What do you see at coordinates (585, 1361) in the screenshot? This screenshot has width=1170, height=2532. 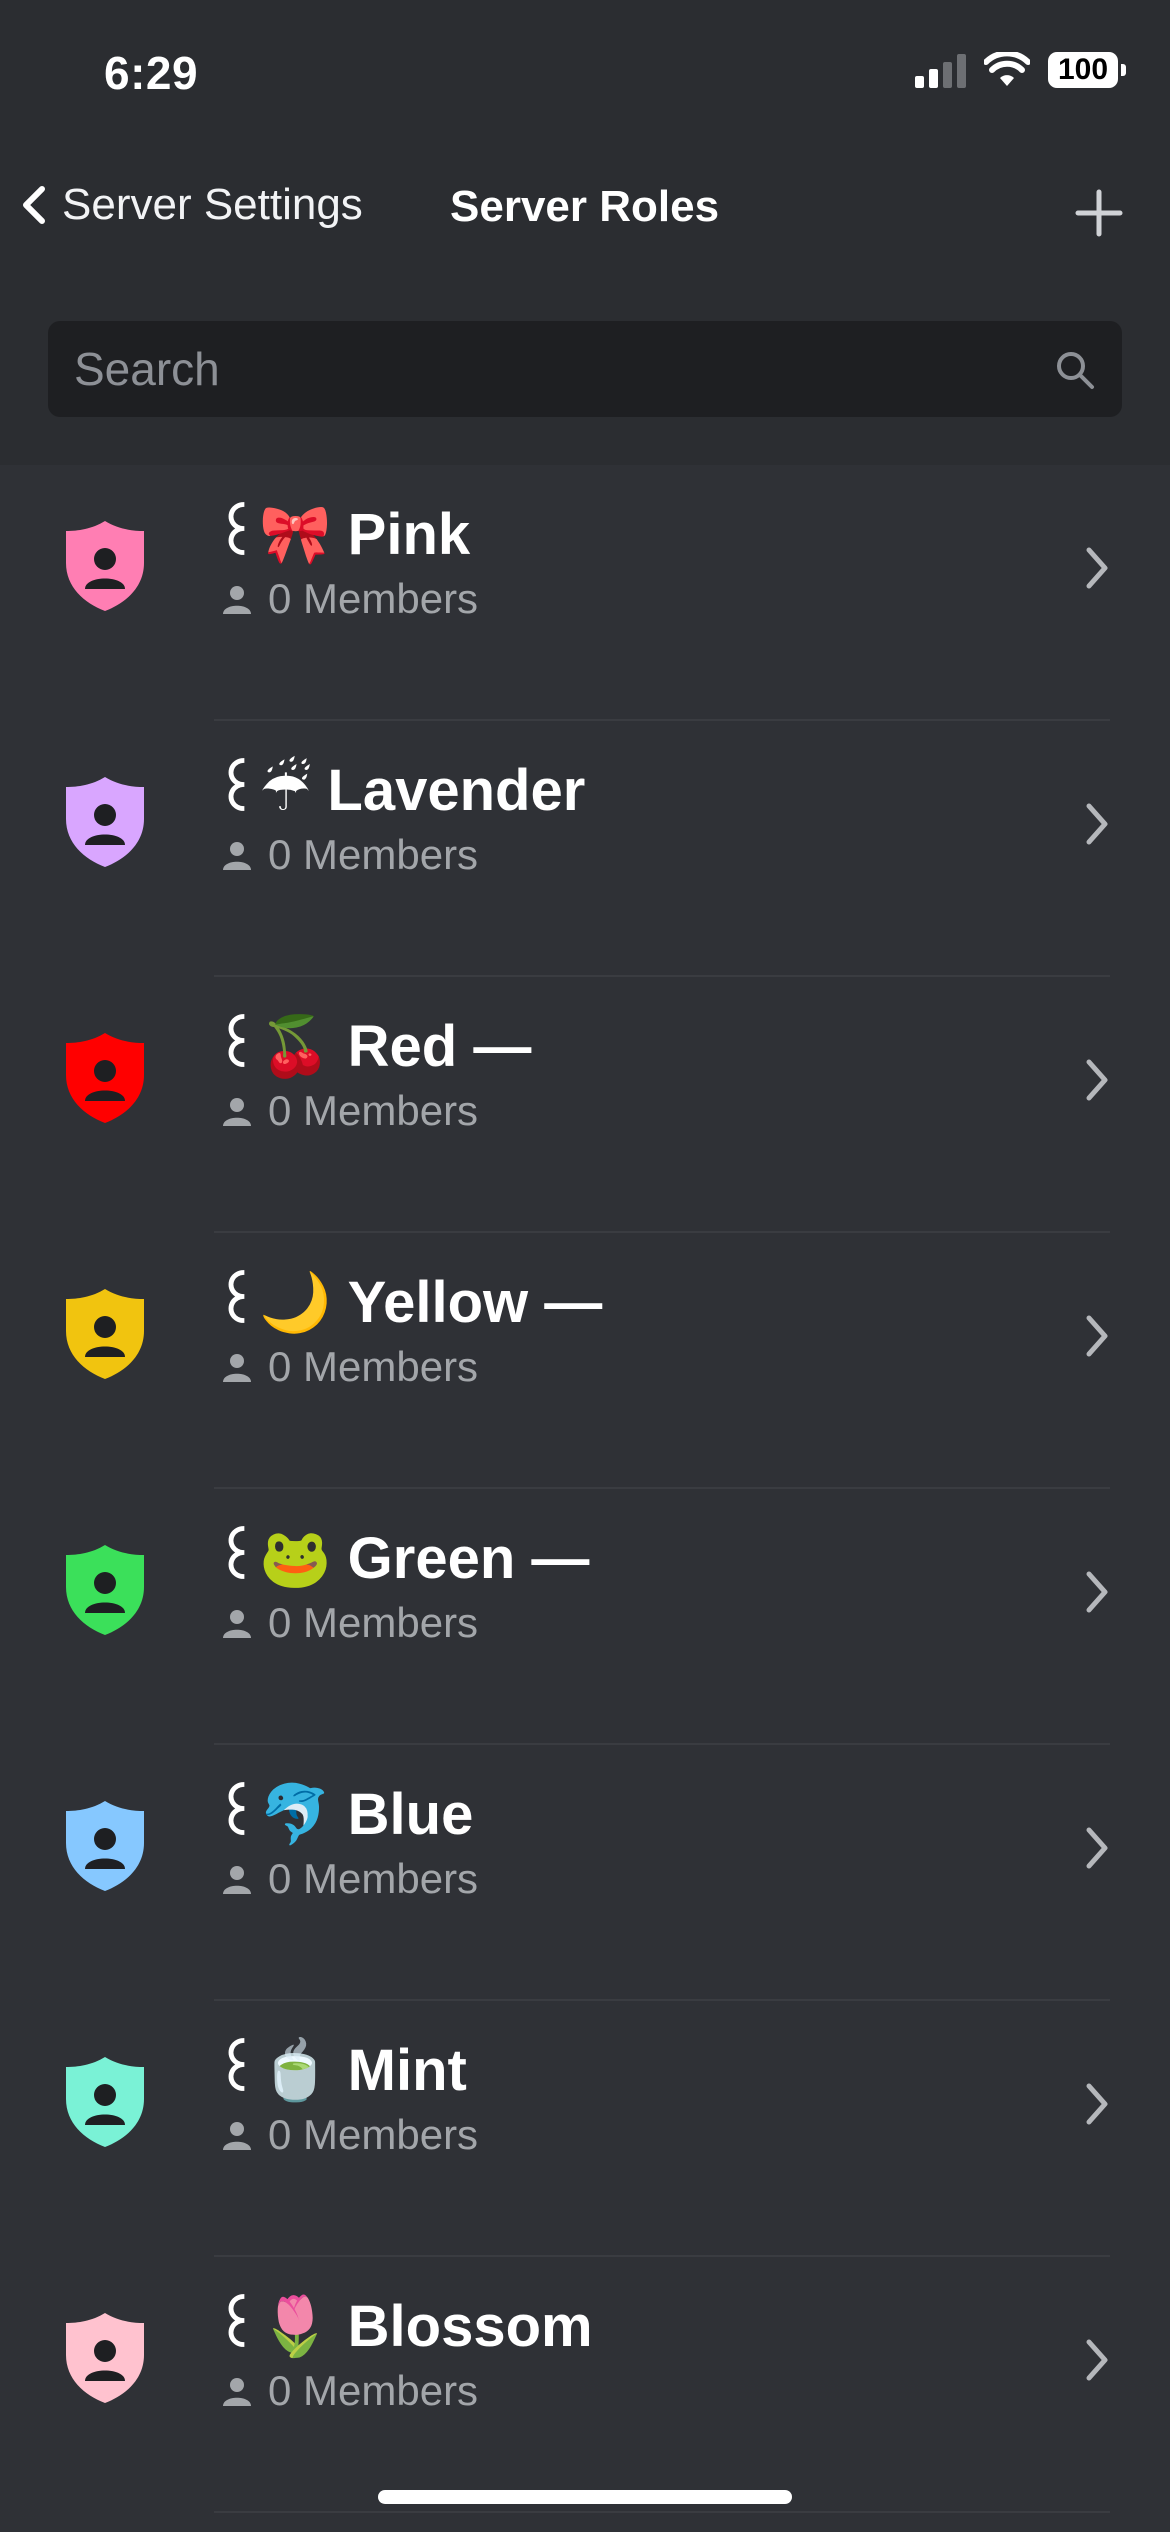 I see `role-row: ꒰🌙 Yellow — 0 Members` at bounding box center [585, 1361].